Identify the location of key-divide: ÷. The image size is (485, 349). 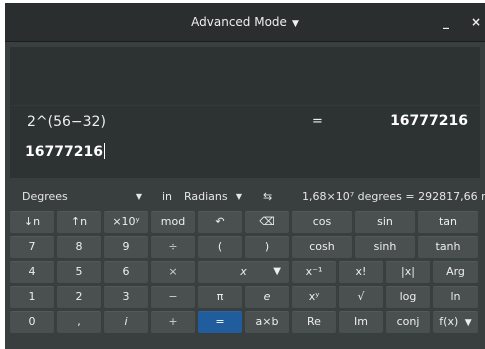
(173, 247).